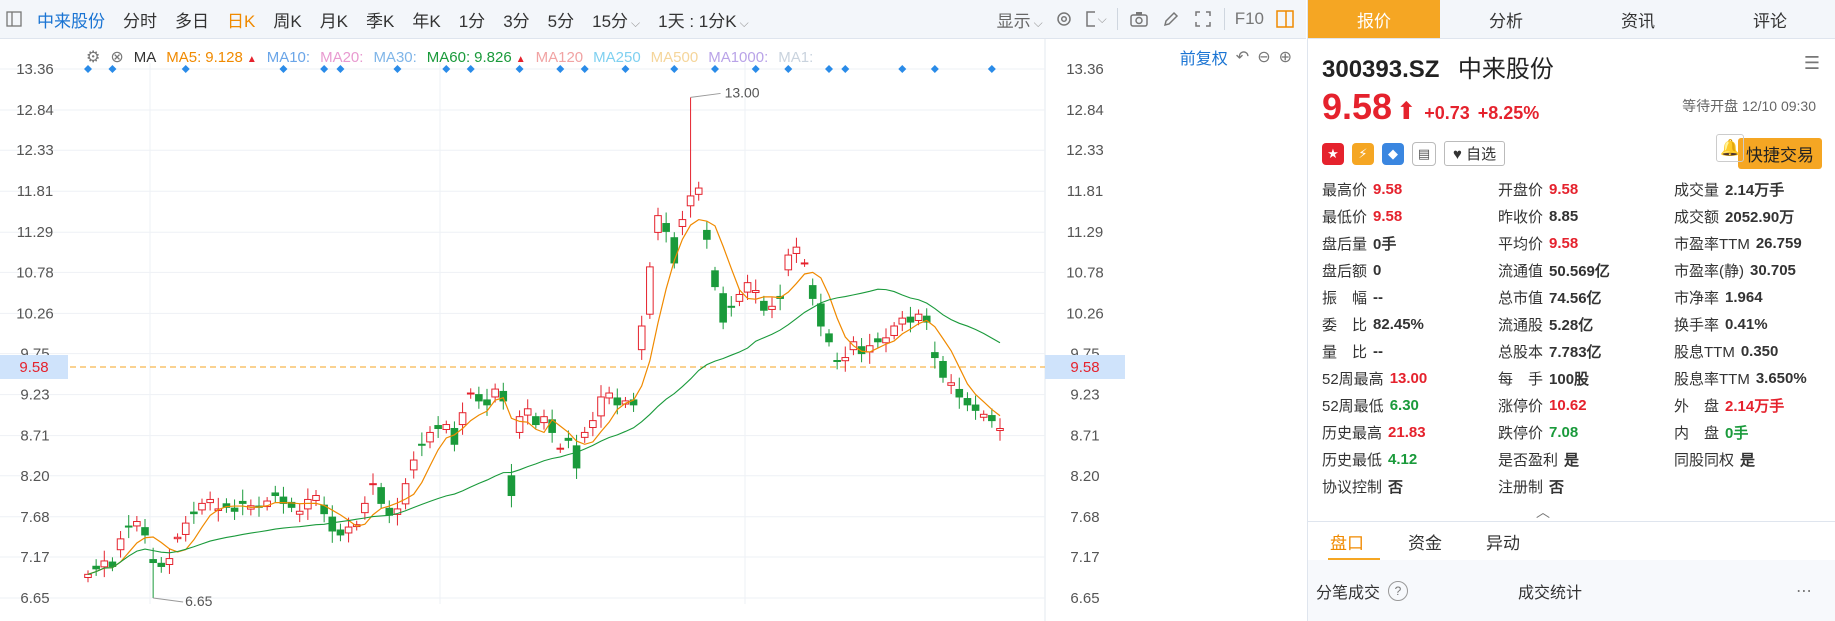 Image resolution: width=1835 pixels, height=621 pixels. I want to click on bell-icon: 🔔, so click(1730, 148).